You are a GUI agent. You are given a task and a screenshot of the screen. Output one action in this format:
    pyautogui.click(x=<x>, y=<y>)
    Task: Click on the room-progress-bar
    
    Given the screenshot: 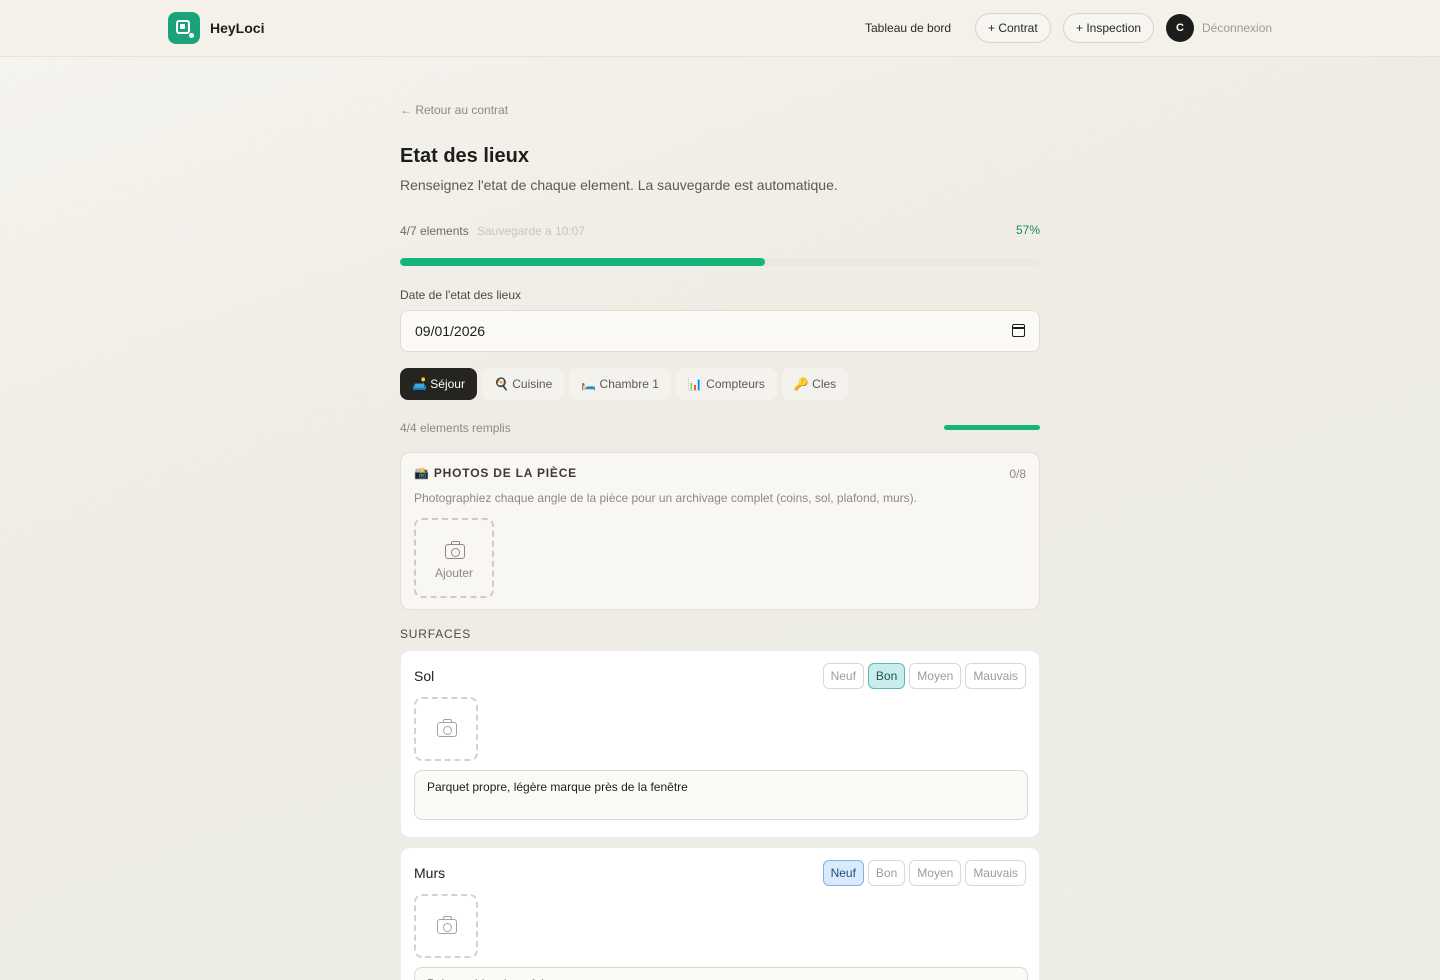 What is the action you would take?
    pyautogui.click(x=992, y=427)
    